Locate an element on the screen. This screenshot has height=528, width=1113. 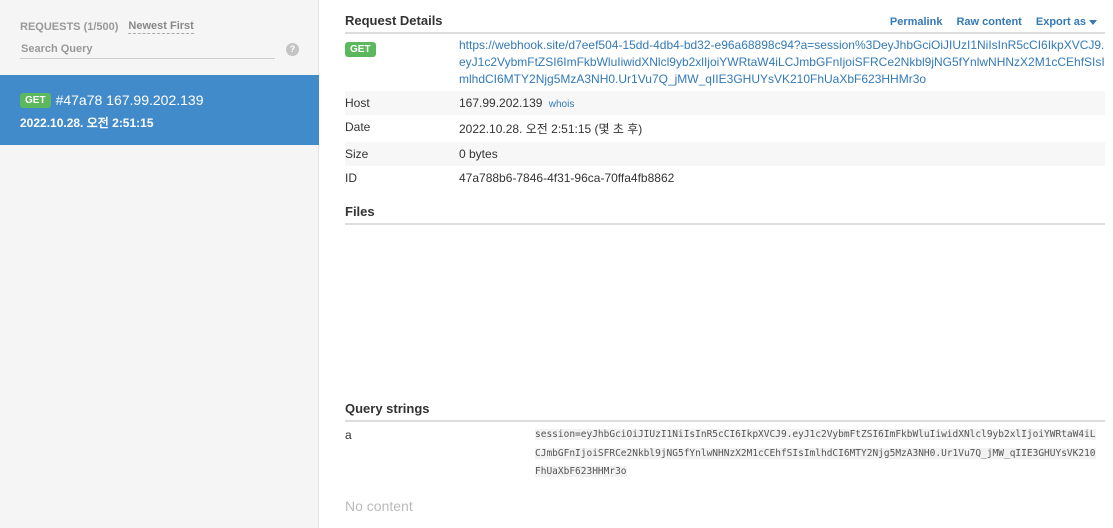
requests-header-row: REQUESTS (1/500) Newest First is located at coordinates (159, 27).